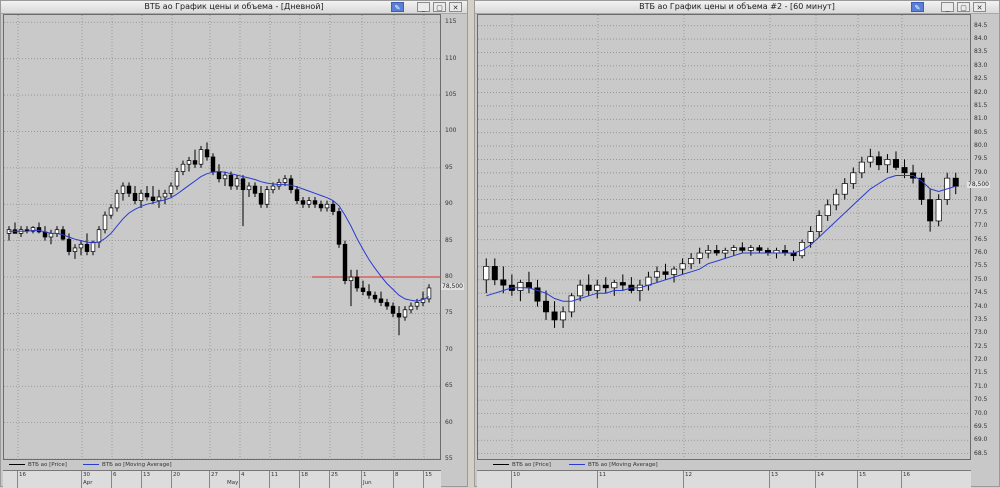  Describe the element at coordinates (688, 475) in the screenshot. I see `x-tick-label: 12` at that location.